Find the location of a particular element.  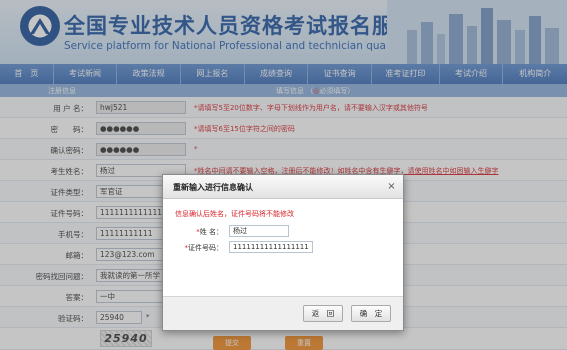

dialog-footer: 返 回 确 定 is located at coordinates (283, 313).